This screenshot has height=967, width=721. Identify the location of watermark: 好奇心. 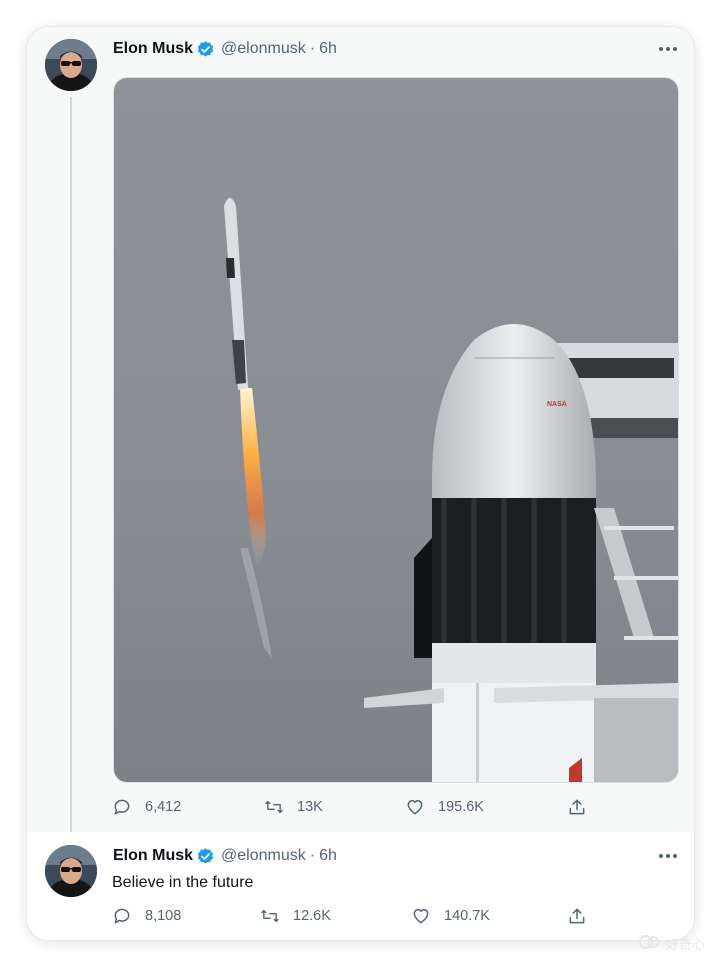
(671, 943).